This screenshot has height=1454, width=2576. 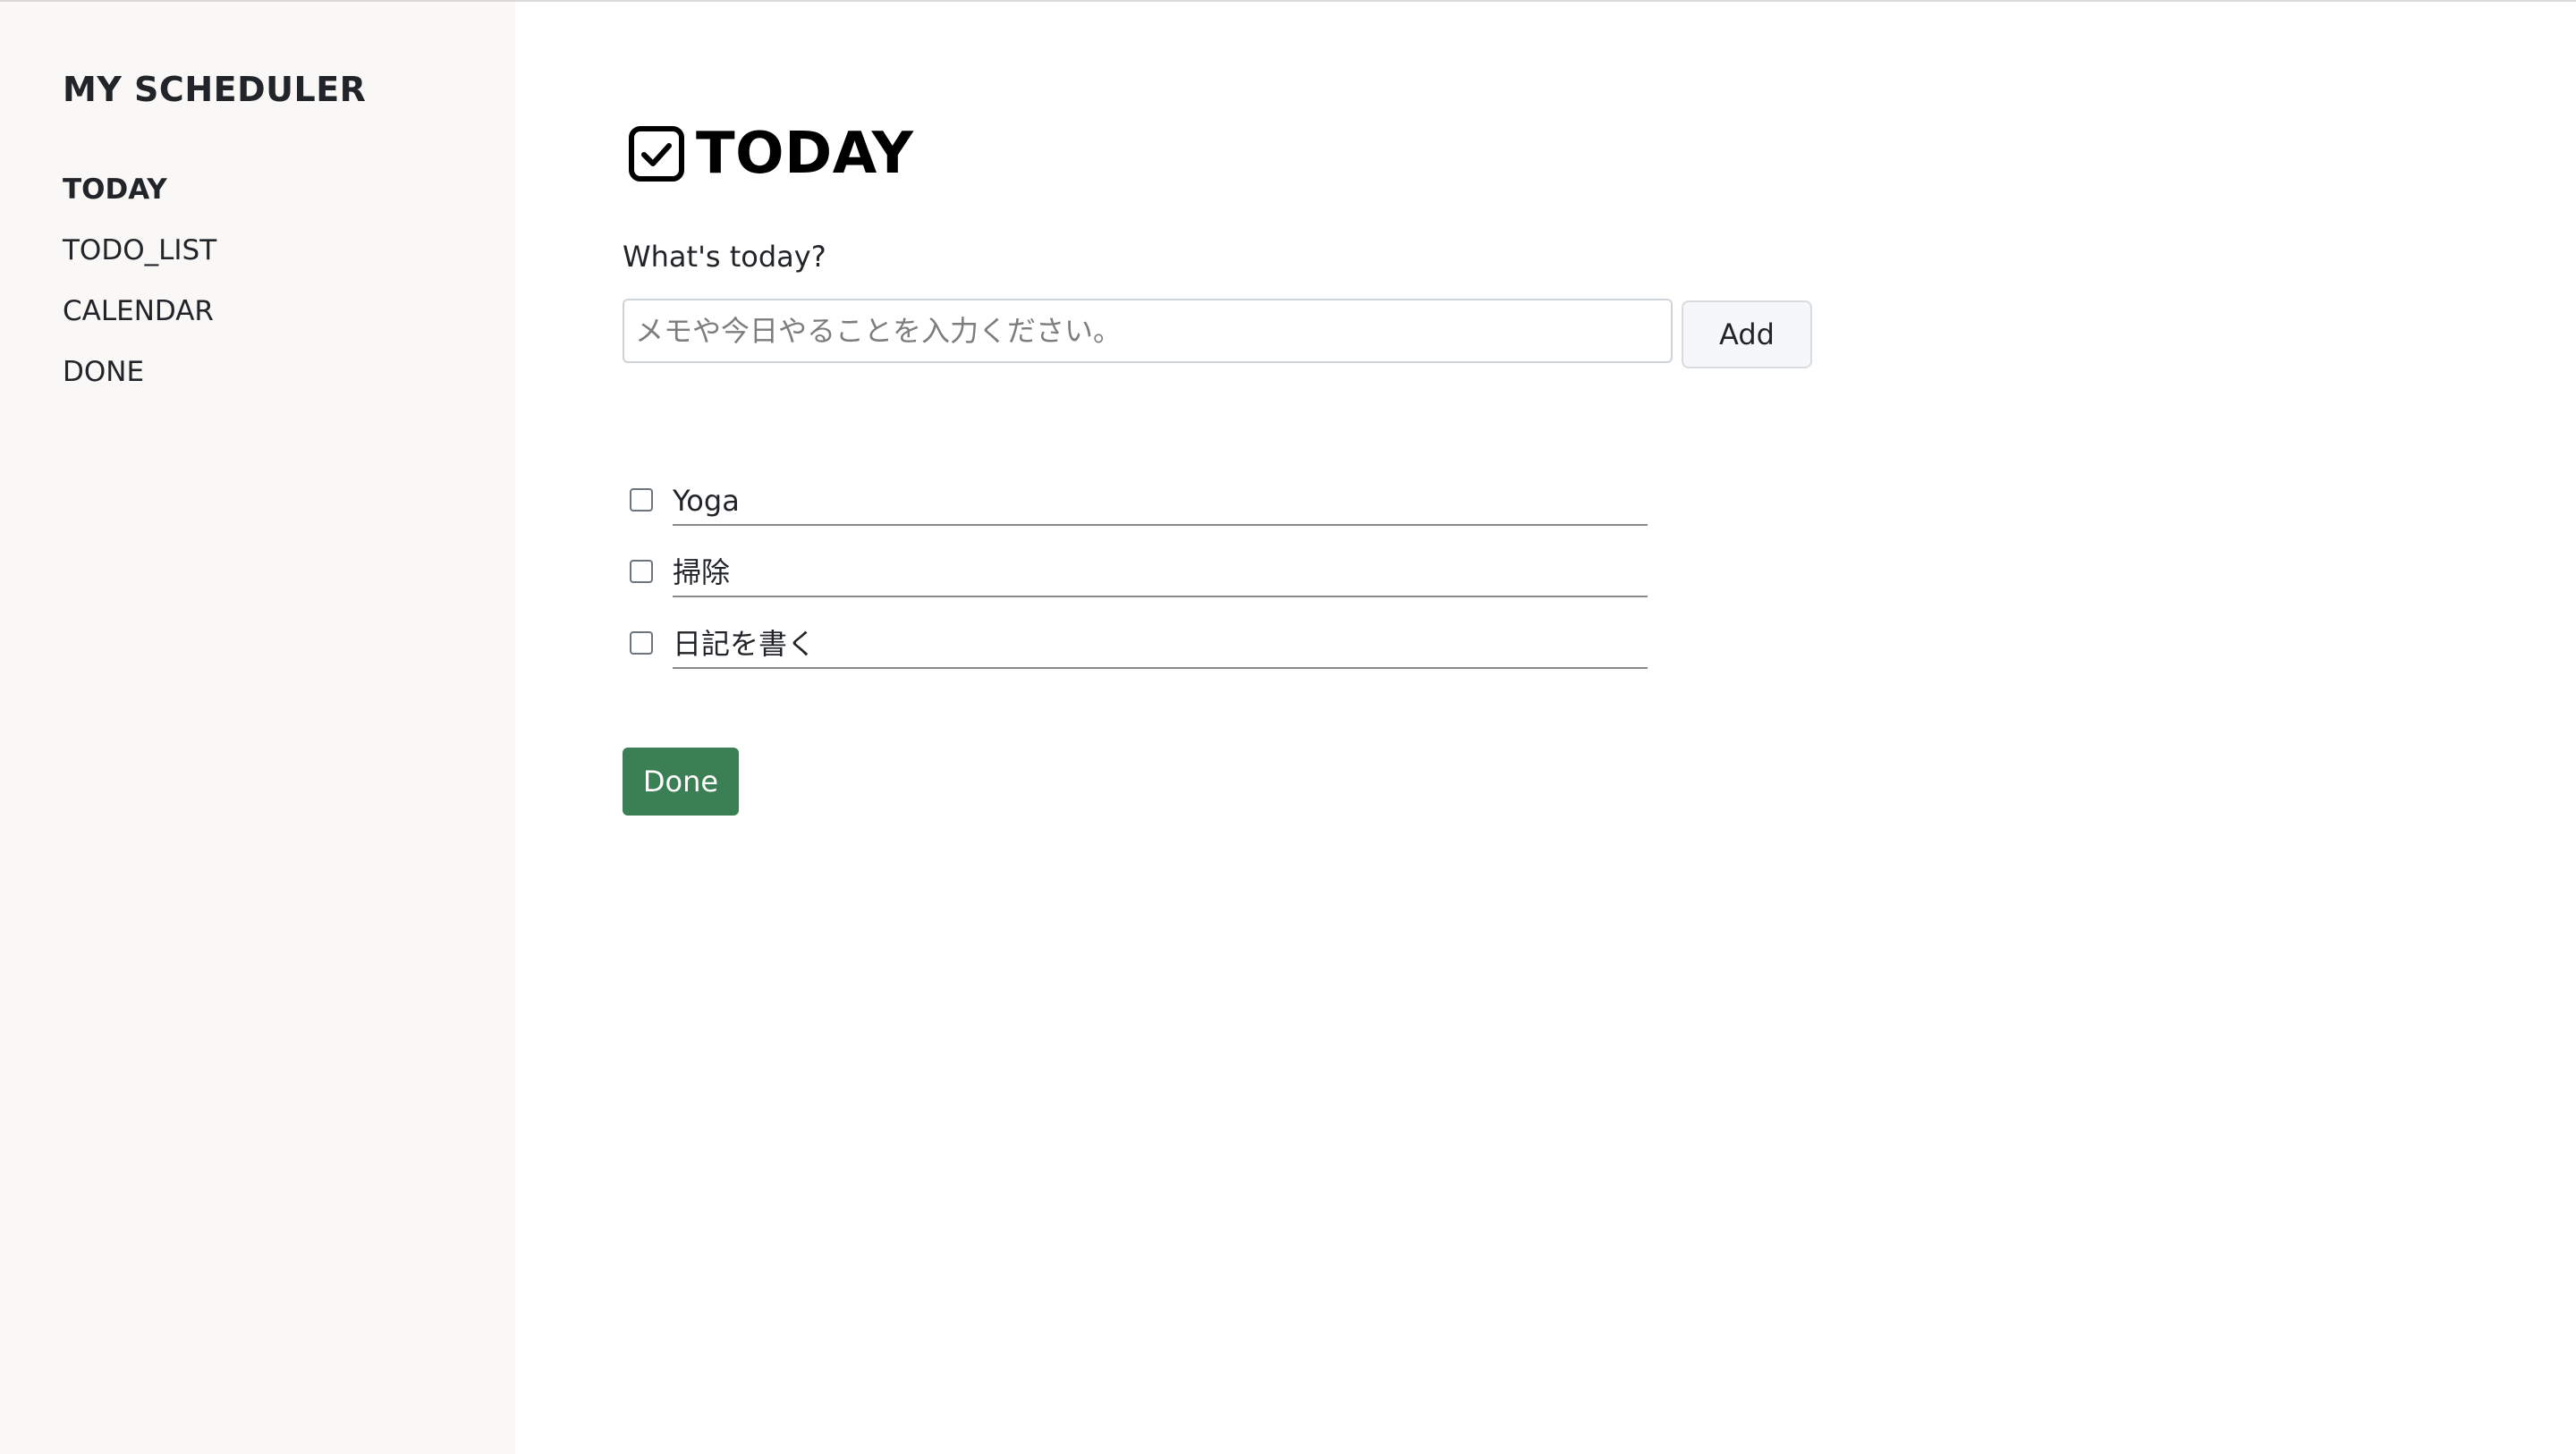 I want to click on checkbox-checked-icon, so click(x=656, y=154).